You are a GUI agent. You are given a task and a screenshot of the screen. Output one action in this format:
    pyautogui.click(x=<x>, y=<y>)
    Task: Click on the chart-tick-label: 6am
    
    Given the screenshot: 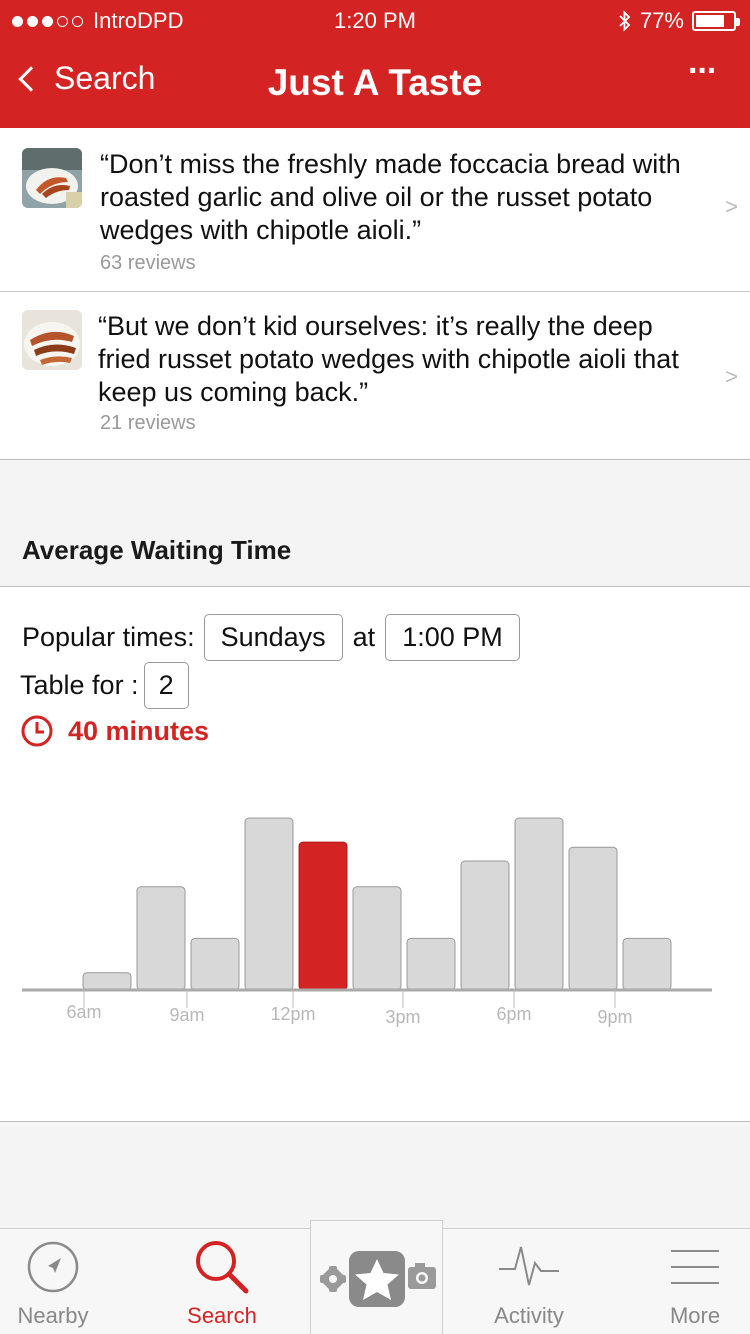 What is the action you would take?
    pyautogui.click(x=83, y=1012)
    